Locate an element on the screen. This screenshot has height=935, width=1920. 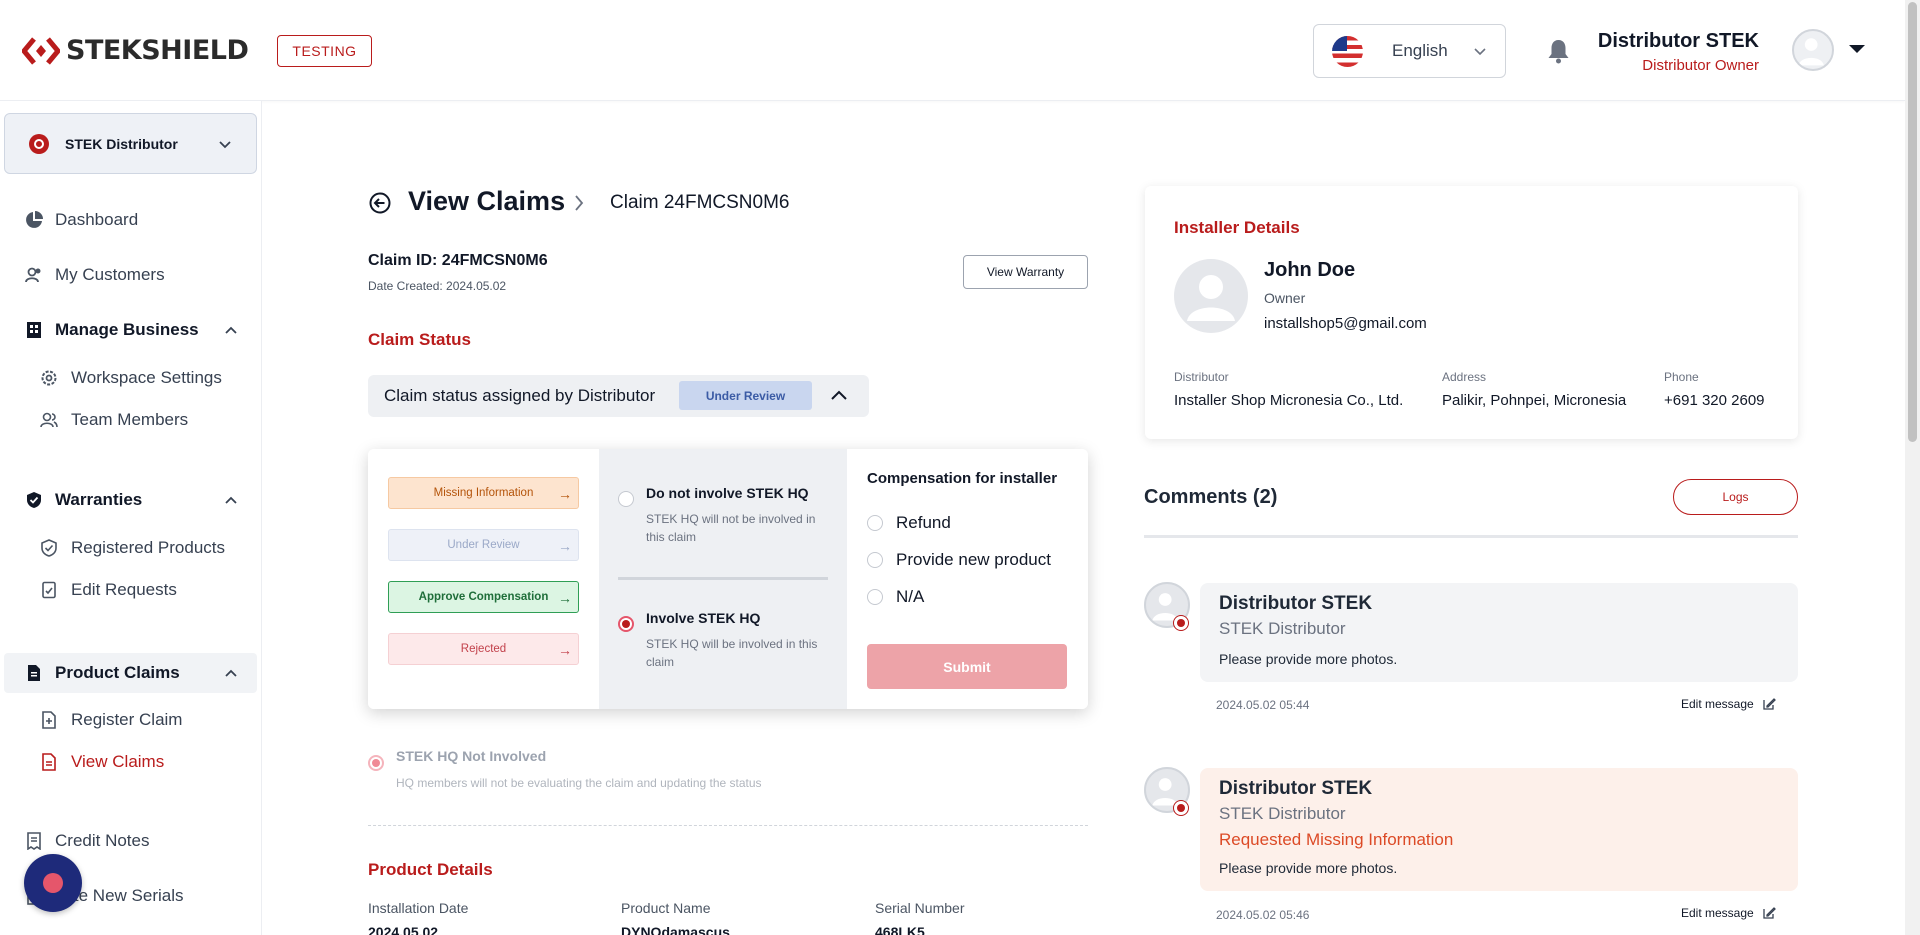
sidebar-item-label: Workspace Settings is located at coordinates (146, 377).